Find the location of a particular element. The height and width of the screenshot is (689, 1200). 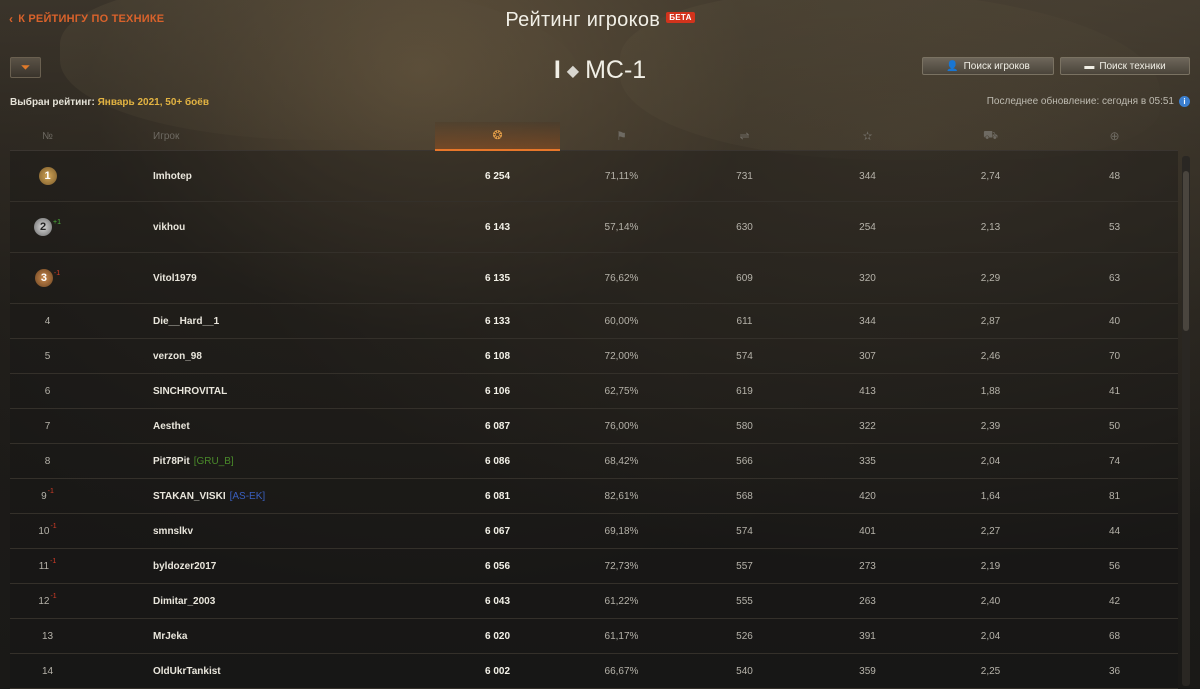

player-cell: OldUkrTankist is located at coordinates (260, 671).